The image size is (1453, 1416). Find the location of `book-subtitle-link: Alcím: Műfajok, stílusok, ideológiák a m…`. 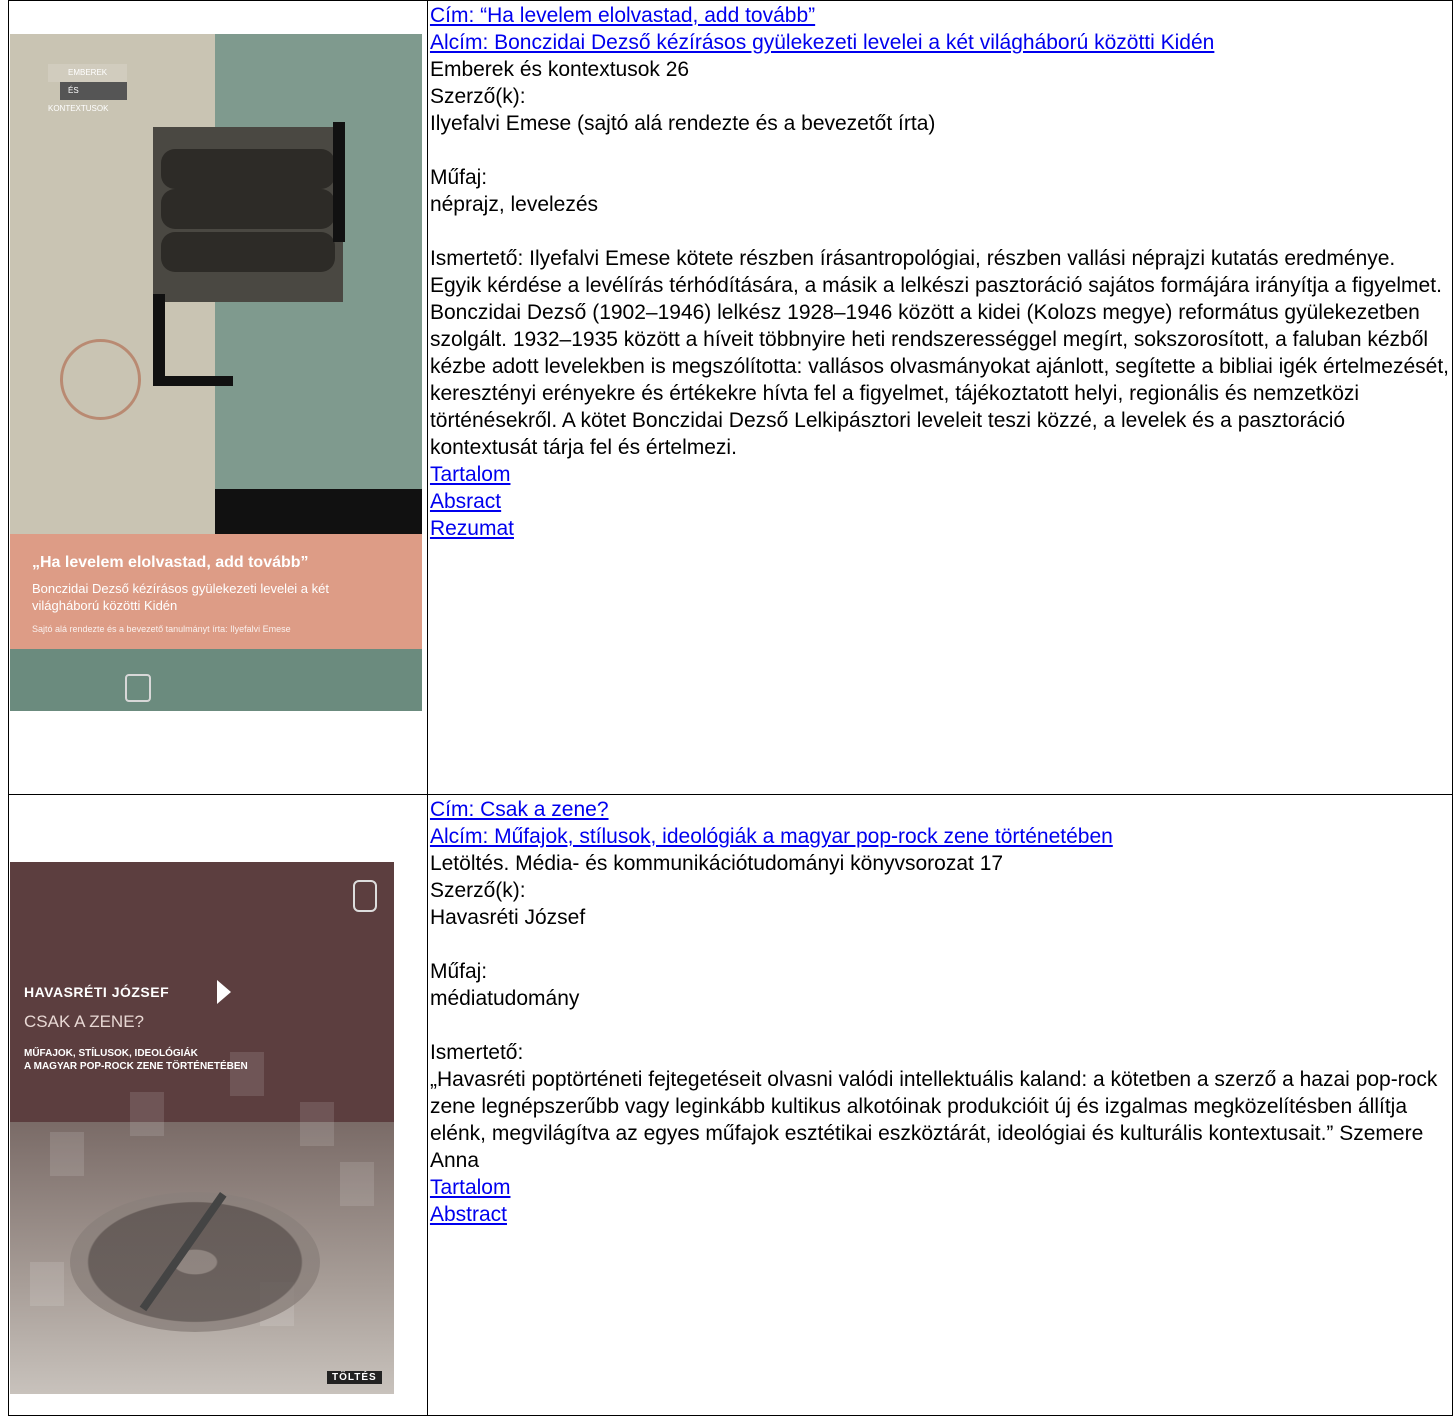

book-subtitle-link: Alcím: Műfajok, stílusok, ideológiák a m… is located at coordinates (941, 836).